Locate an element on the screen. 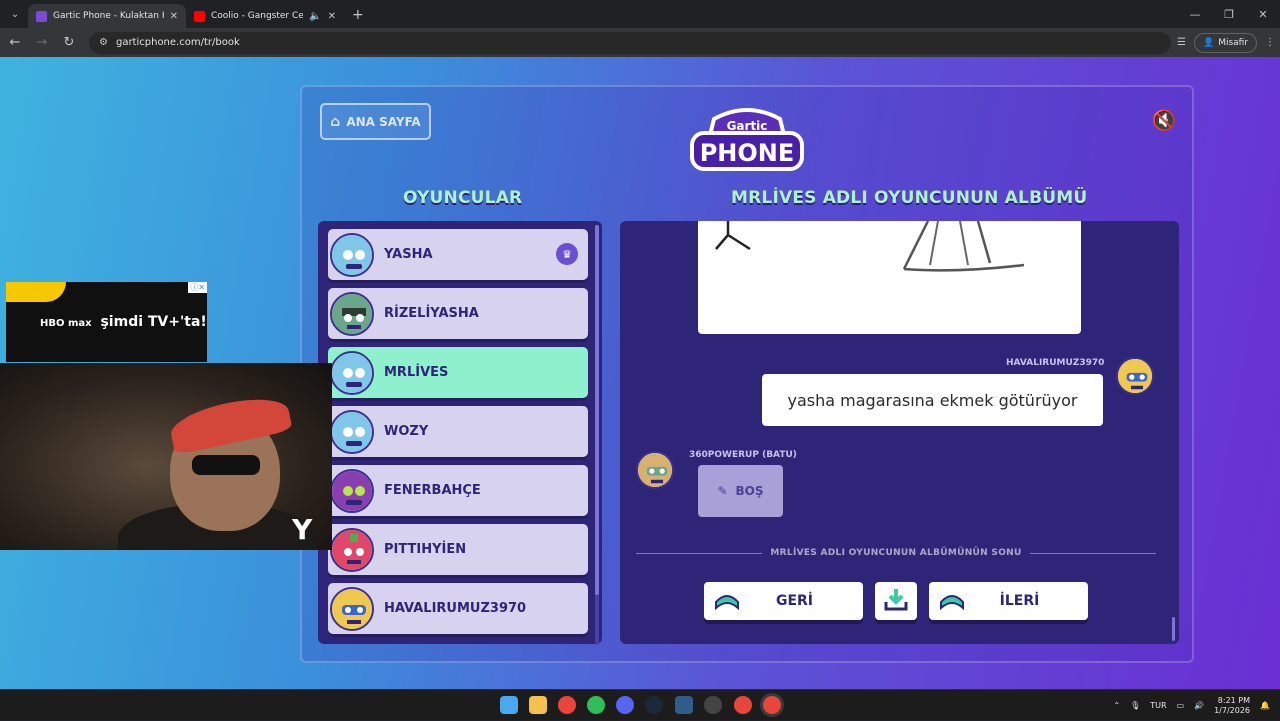 The image size is (1280, 721). clock-date: 1/7/2026 is located at coordinates (1232, 710).